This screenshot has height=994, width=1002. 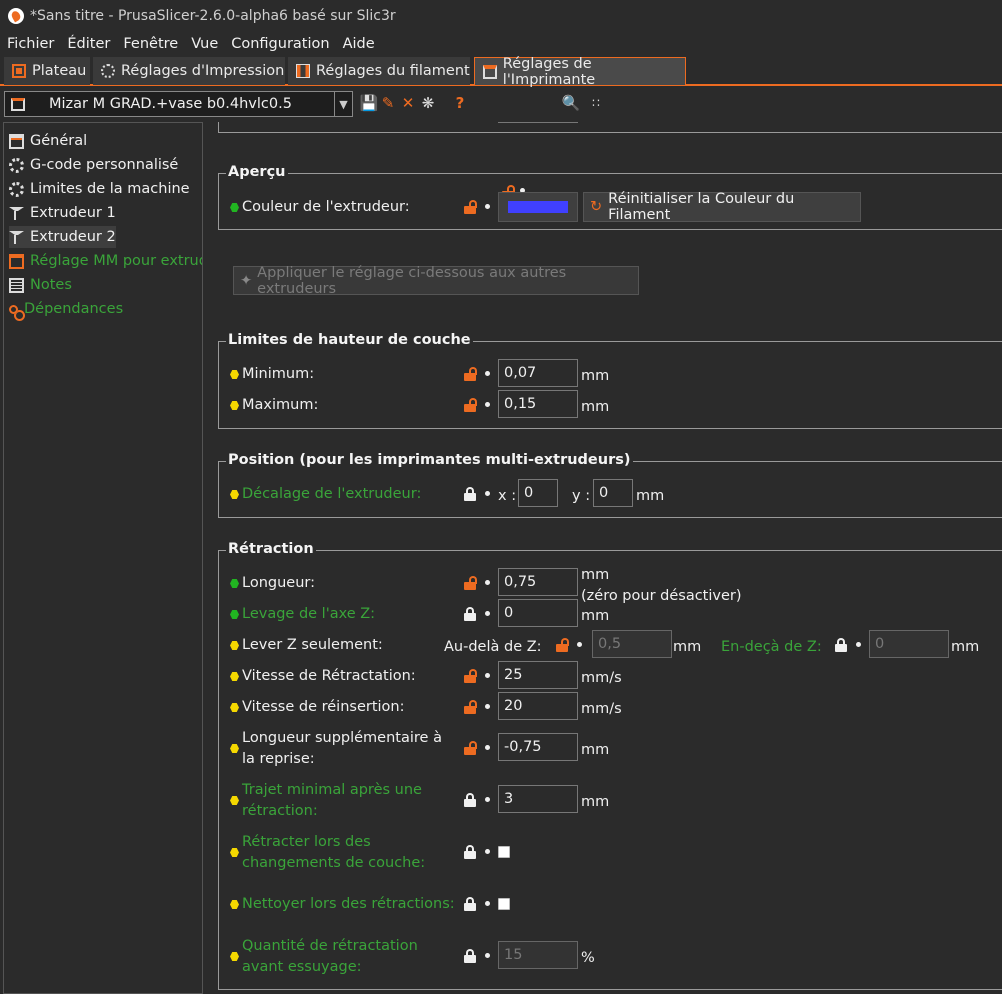 I want to click on sidebar-item-notes: Notes, so click(x=40, y=285).